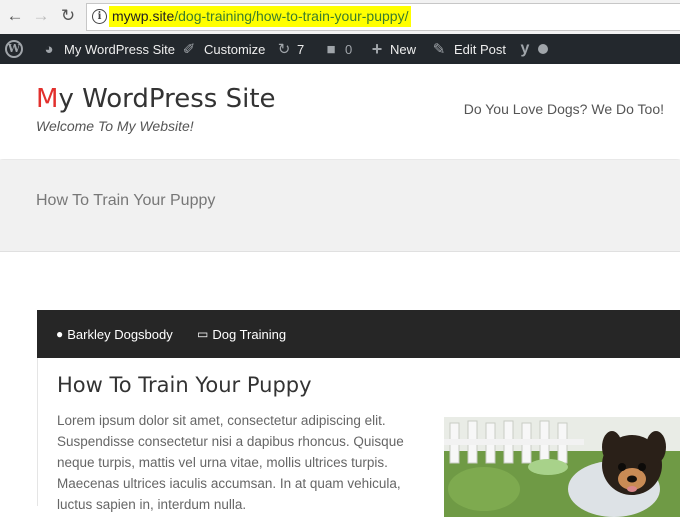  I want to click on comments-count: 0, so click(349, 49).